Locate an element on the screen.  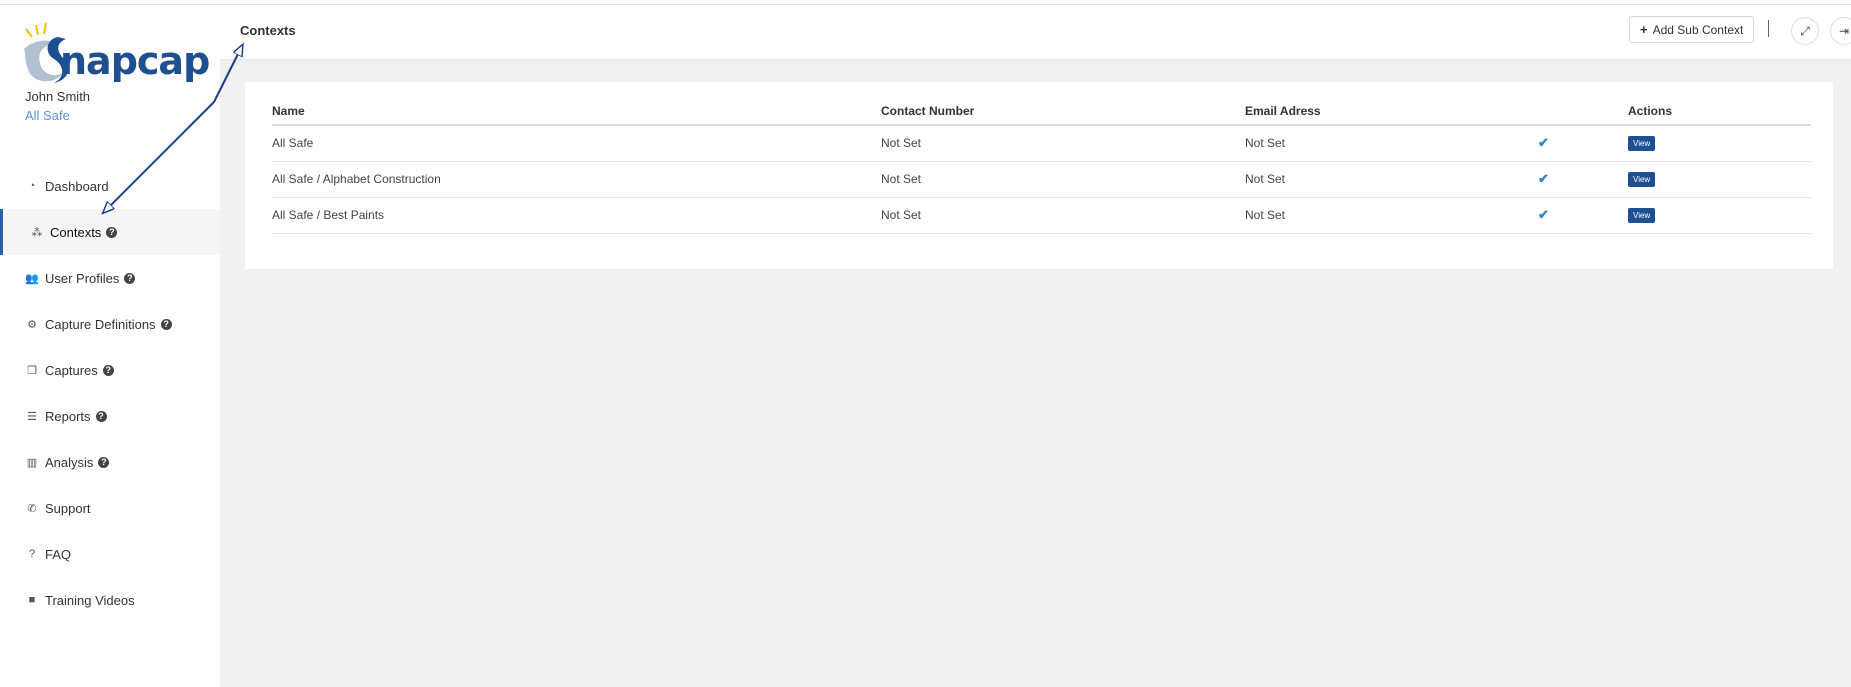
sidebar-item-label: Reports is located at coordinates (68, 416).